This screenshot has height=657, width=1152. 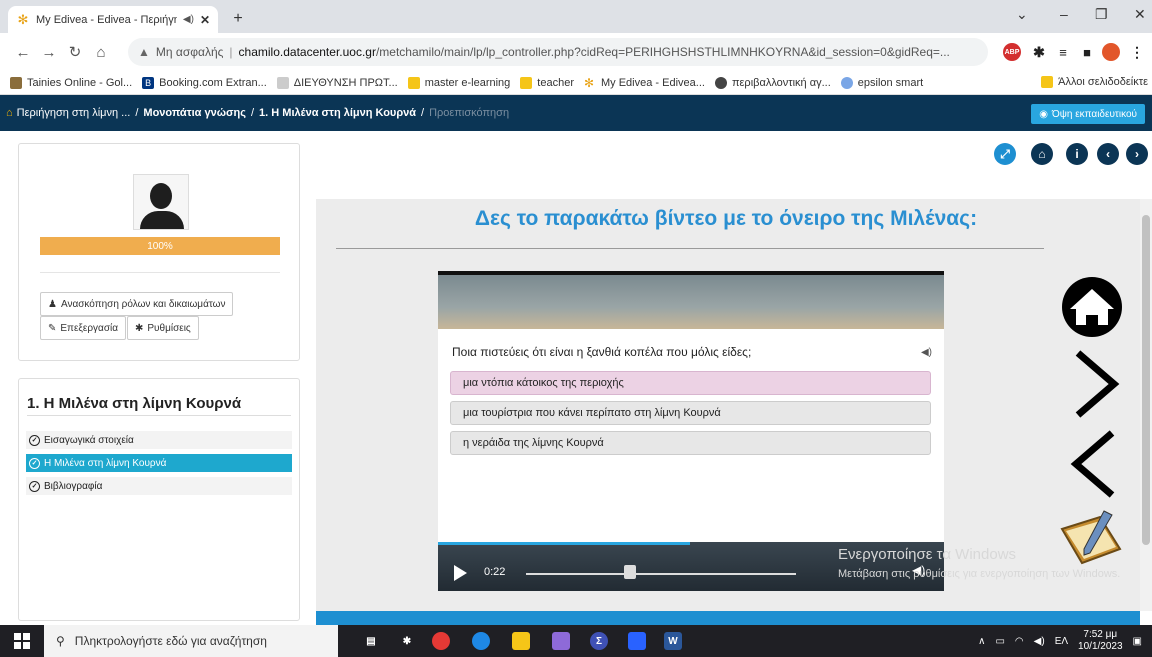 What do you see at coordinates (1137, 154) in the screenshot?
I see `next-icon: ›` at bounding box center [1137, 154].